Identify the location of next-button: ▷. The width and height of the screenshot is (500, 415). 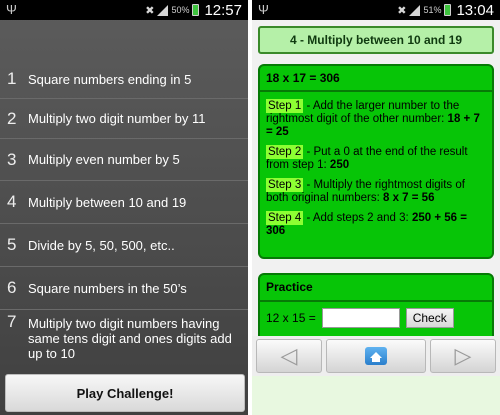
(463, 356).